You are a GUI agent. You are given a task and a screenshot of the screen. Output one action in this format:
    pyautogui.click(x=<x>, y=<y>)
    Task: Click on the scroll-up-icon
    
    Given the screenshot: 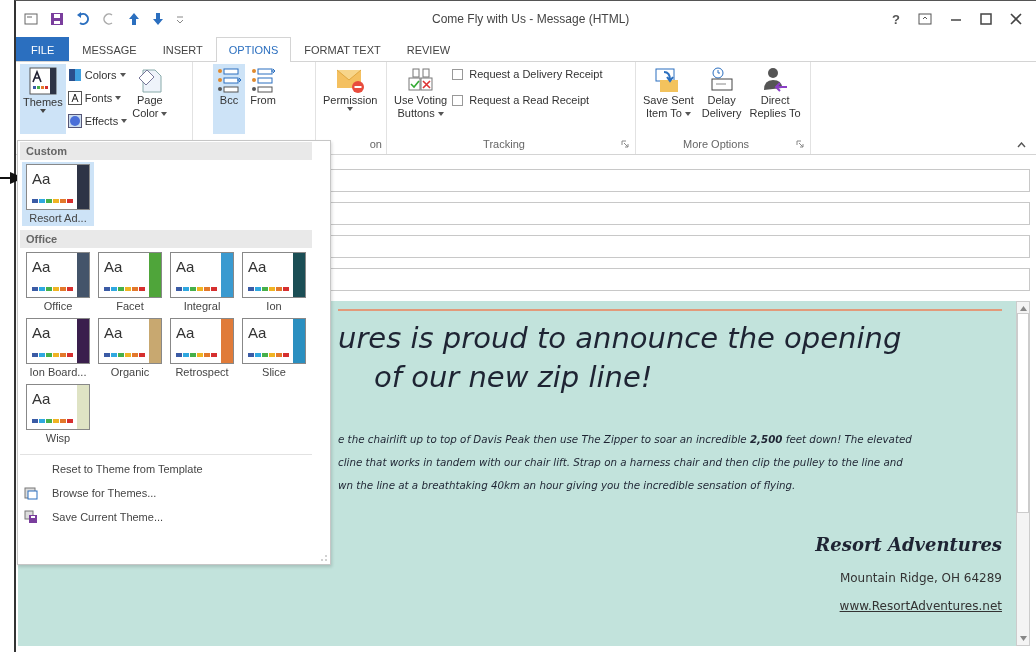 What is the action you would take?
    pyautogui.click(x=1023, y=308)
    